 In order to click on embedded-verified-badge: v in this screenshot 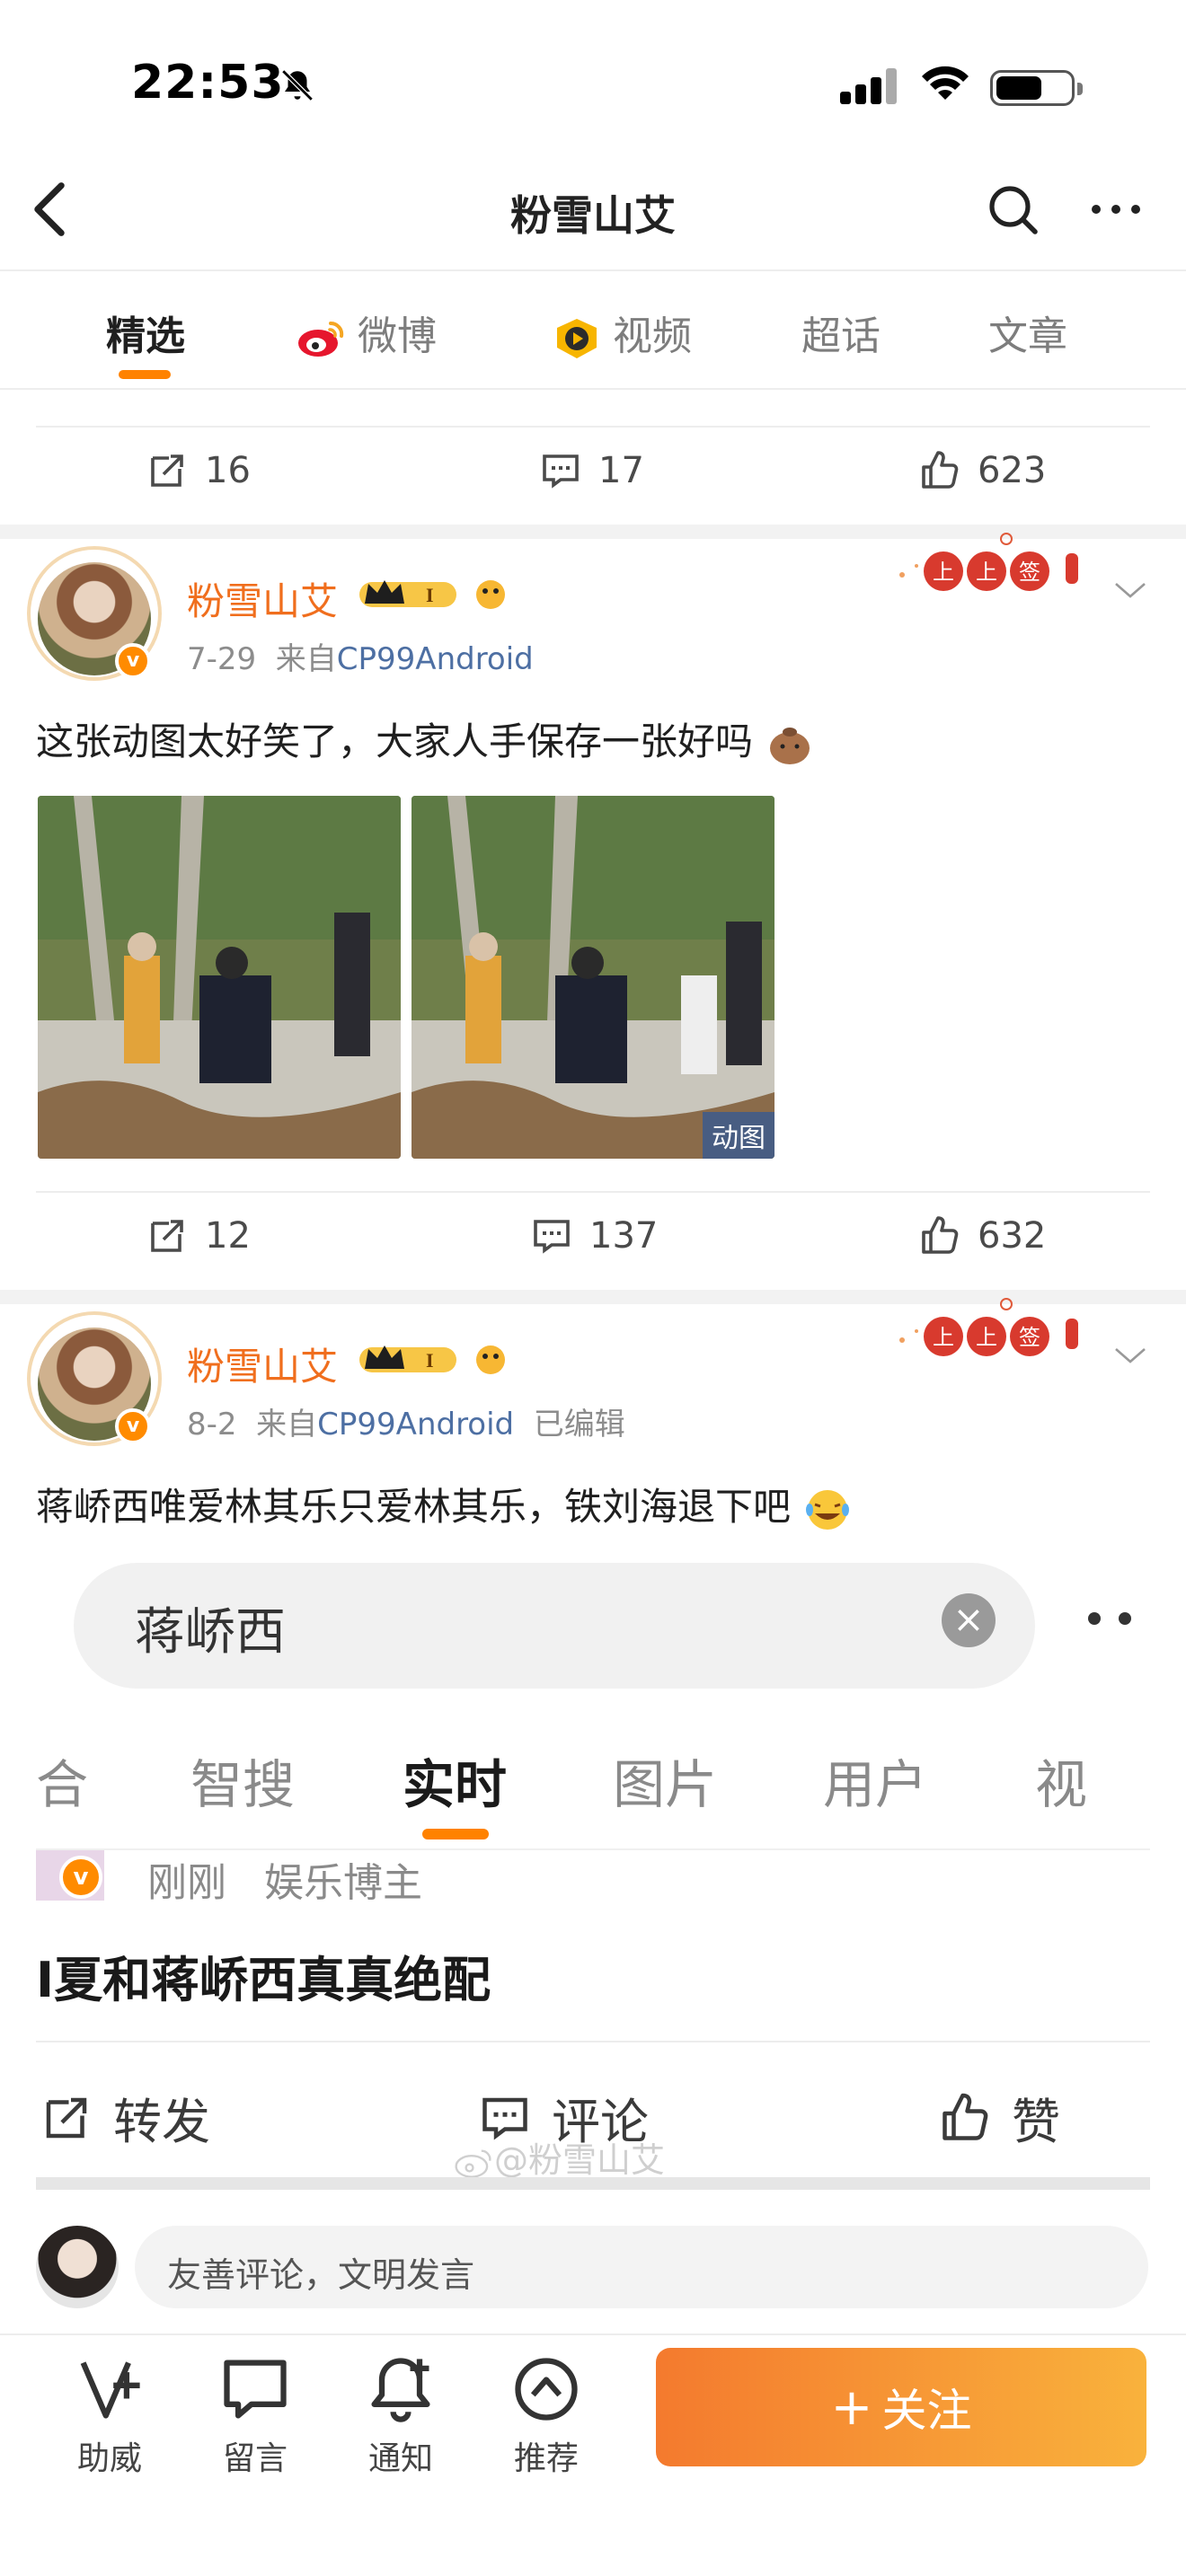, I will do `click(80, 1877)`.